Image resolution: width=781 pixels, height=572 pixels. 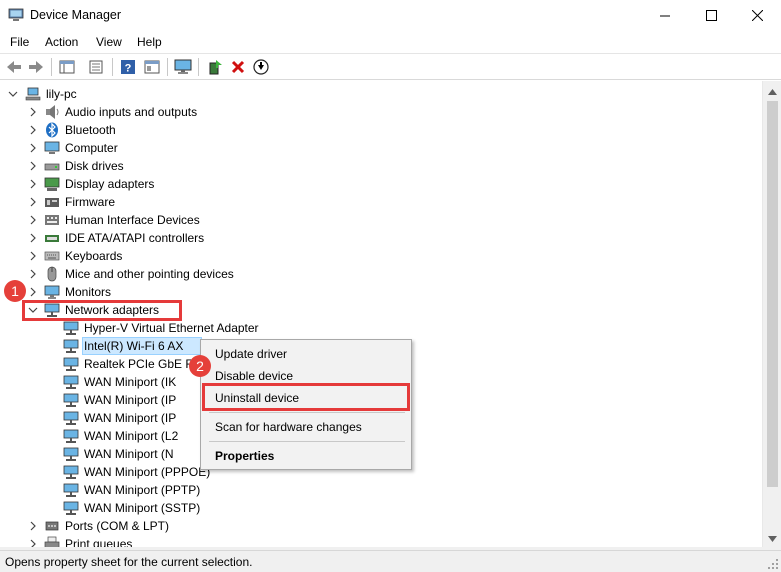 I want to click on tree-category-label: Audio inputs and outputs, so click(x=131, y=112).